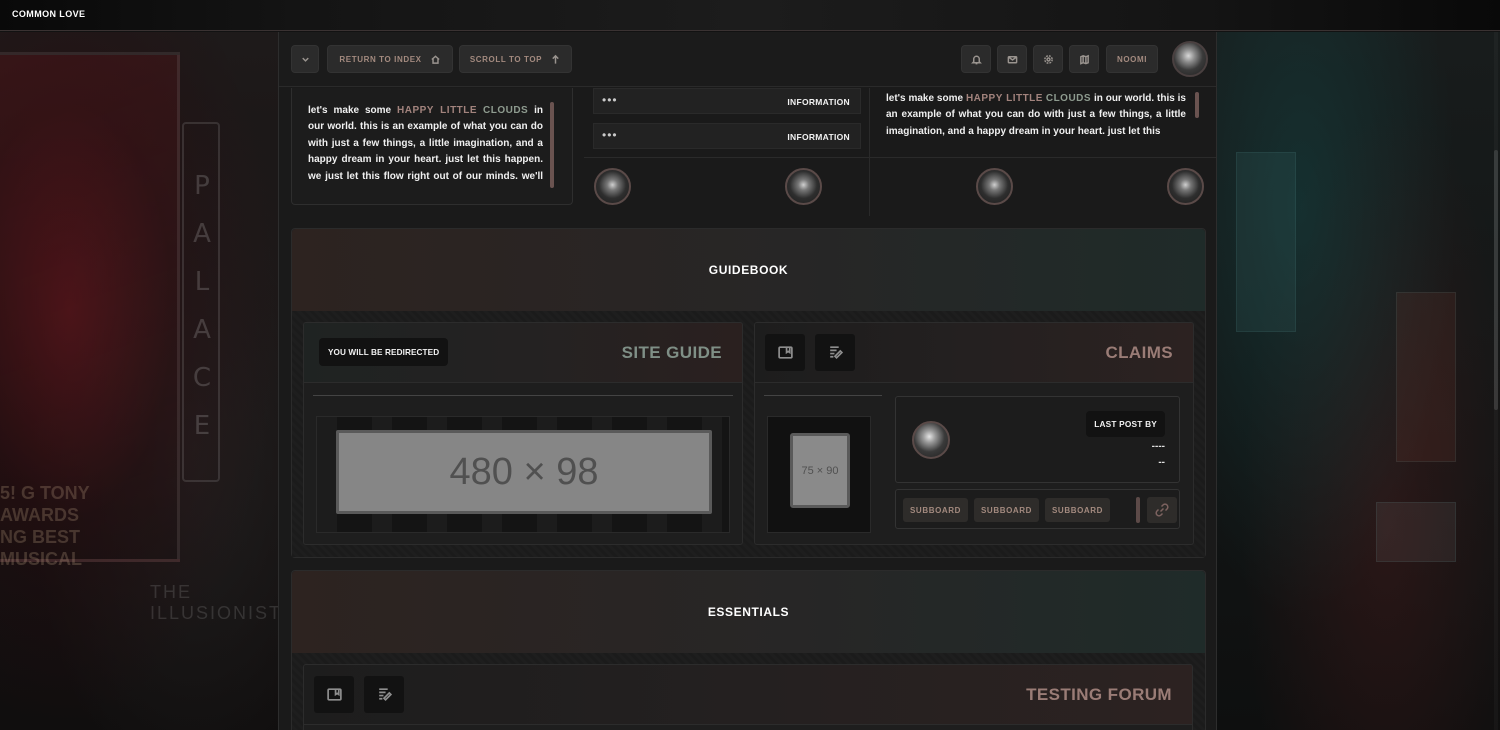 The width and height of the screenshot is (1500, 730). Describe the element at coordinates (747, 59) in the screenshot. I see `navbar: RETURN TO INDEX SCROLL TO TOP NOOMI` at that location.